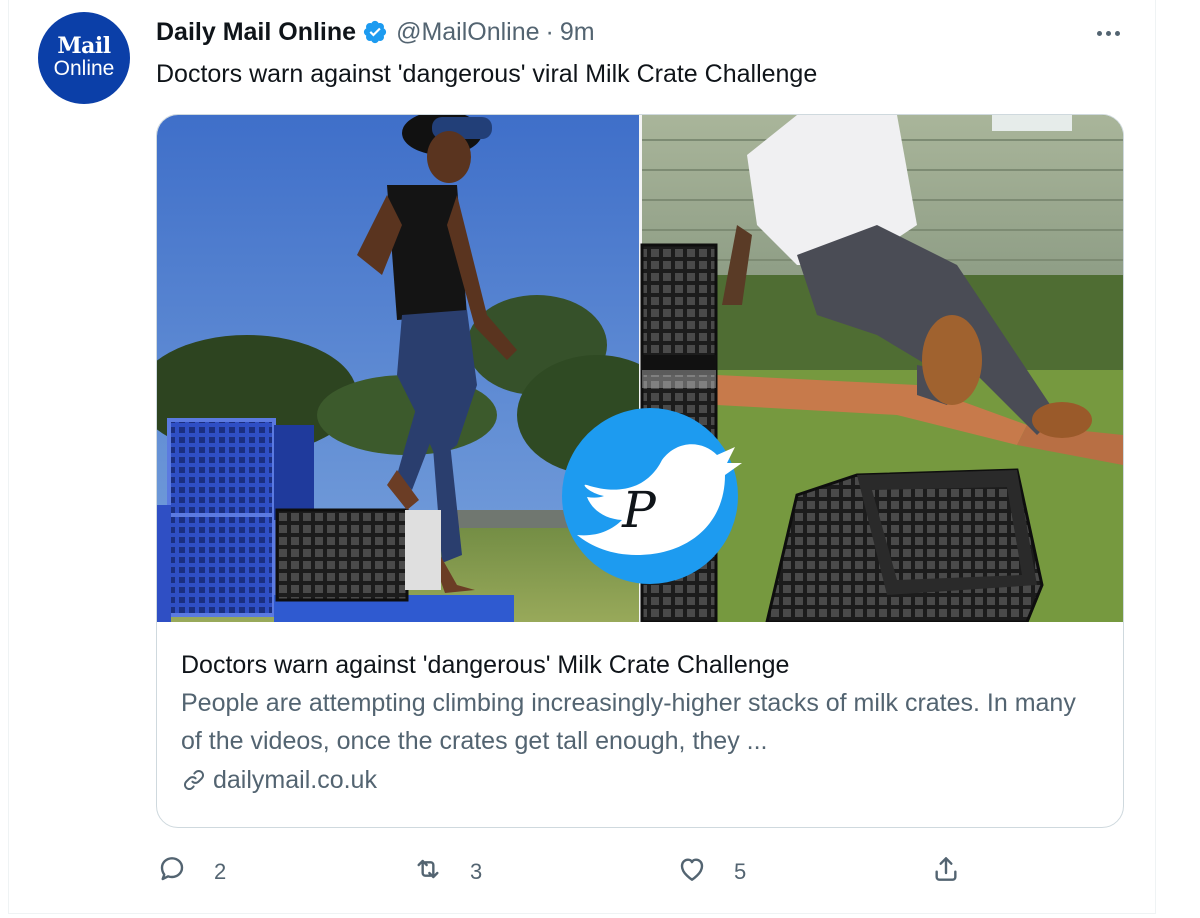 This screenshot has height=918, width=1200. Describe the element at coordinates (476, 871) in the screenshot. I see `retweet-count: 3` at that location.